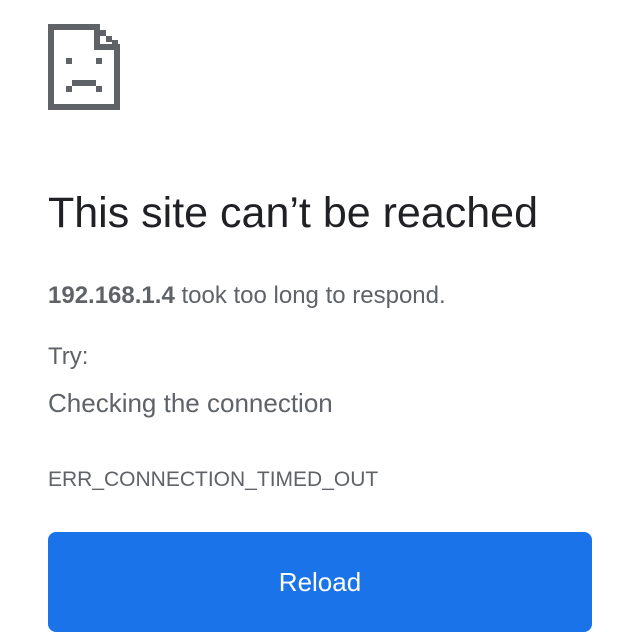 The image size is (640, 640). Describe the element at coordinates (84, 67) in the screenshot. I see `sad-document-icon` at that location.